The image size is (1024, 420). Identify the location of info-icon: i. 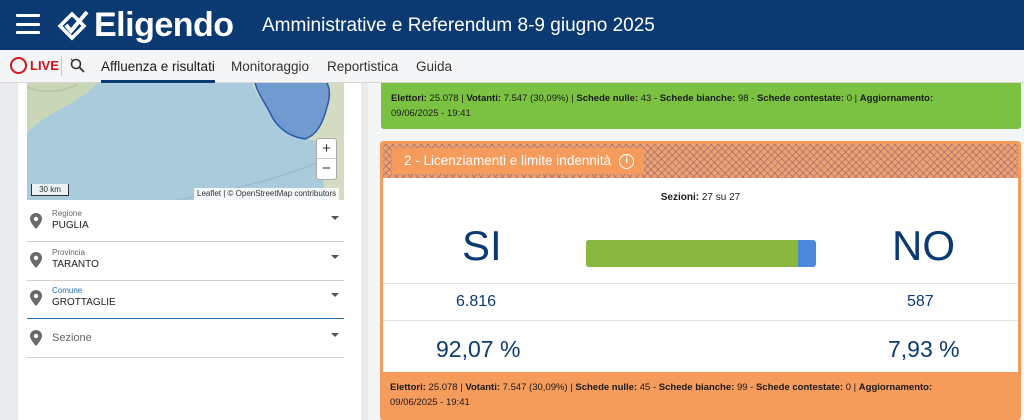
(627, 161).